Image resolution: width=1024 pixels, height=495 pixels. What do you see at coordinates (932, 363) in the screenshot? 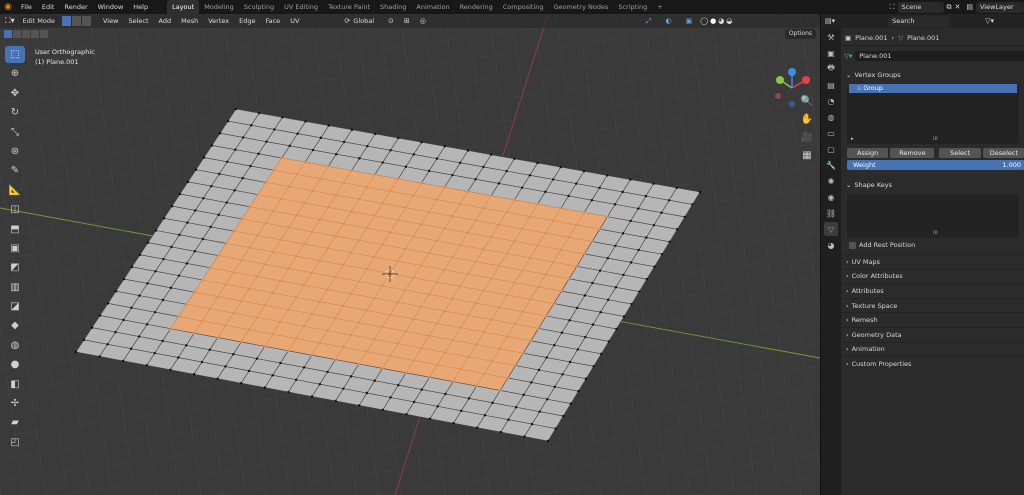
I see `panel-custom-properties: › Custom Properties` at bounding box center [932, 363].